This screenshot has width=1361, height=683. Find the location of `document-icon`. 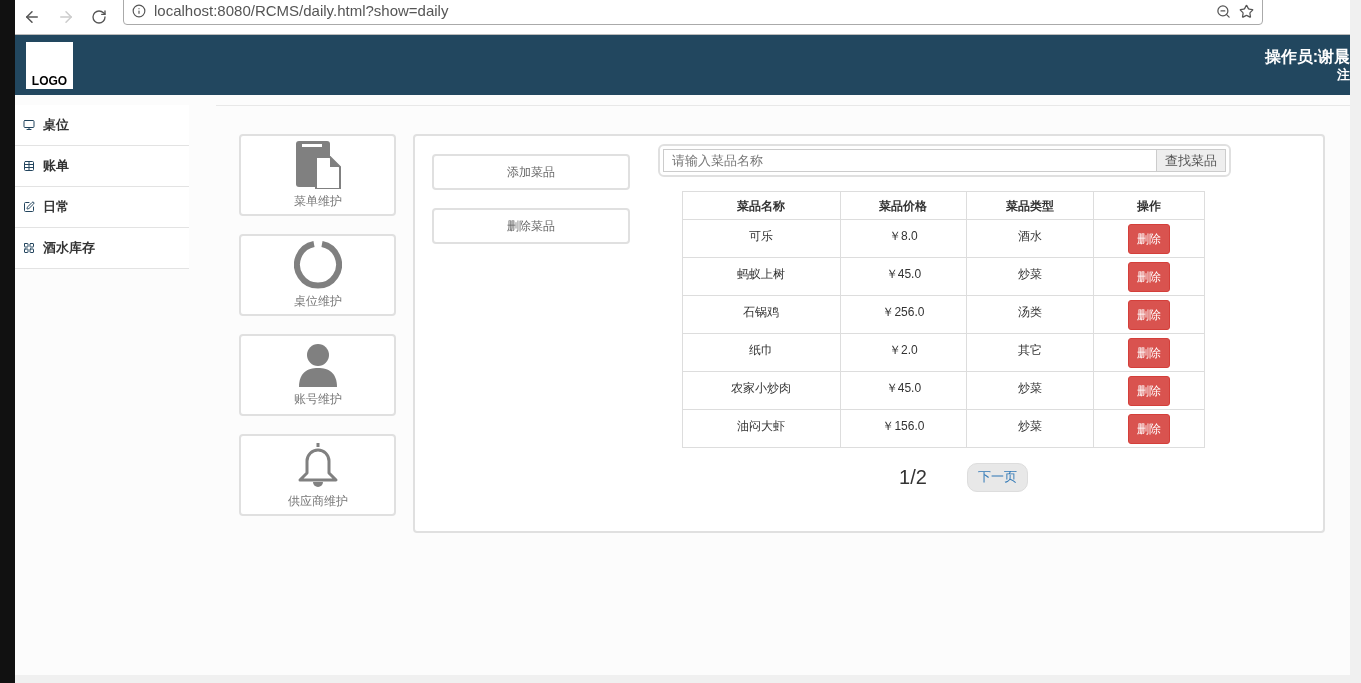

document-icon is located at coordinates (317, 164).